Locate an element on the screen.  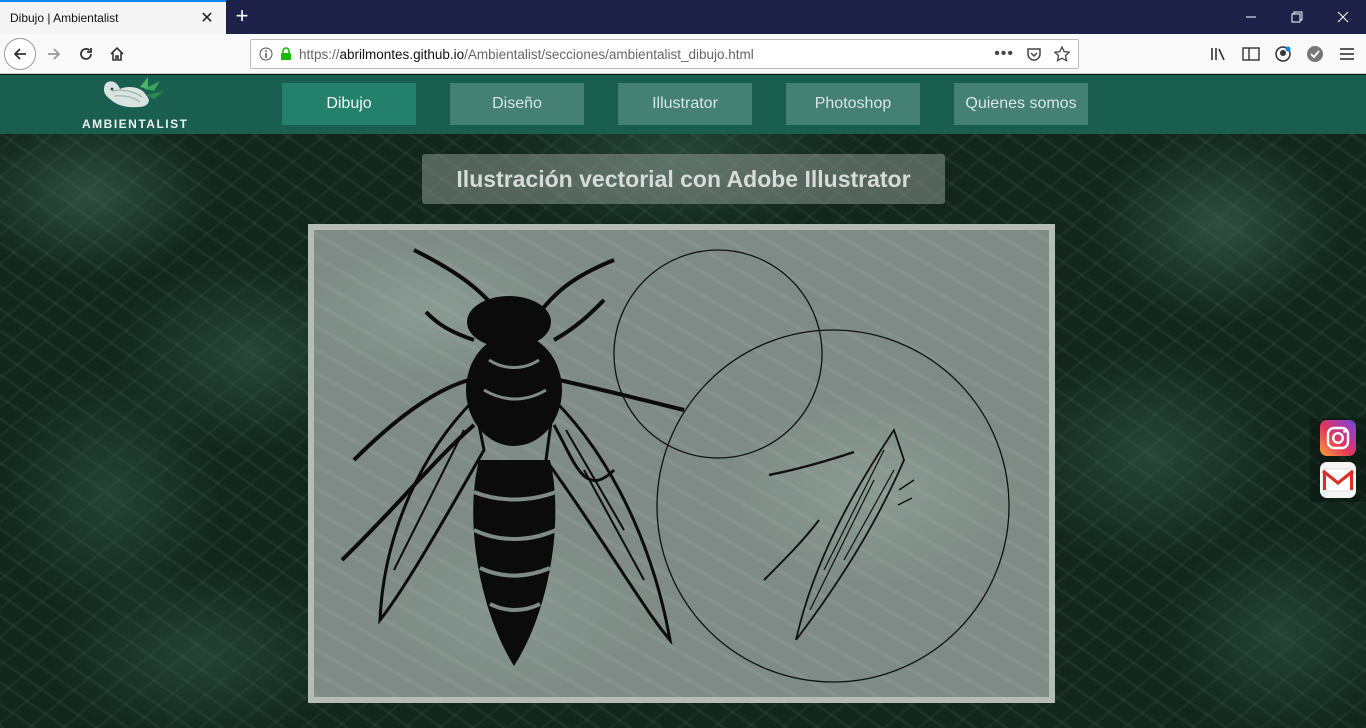
account-icon is located at coordinates (1283, 54).